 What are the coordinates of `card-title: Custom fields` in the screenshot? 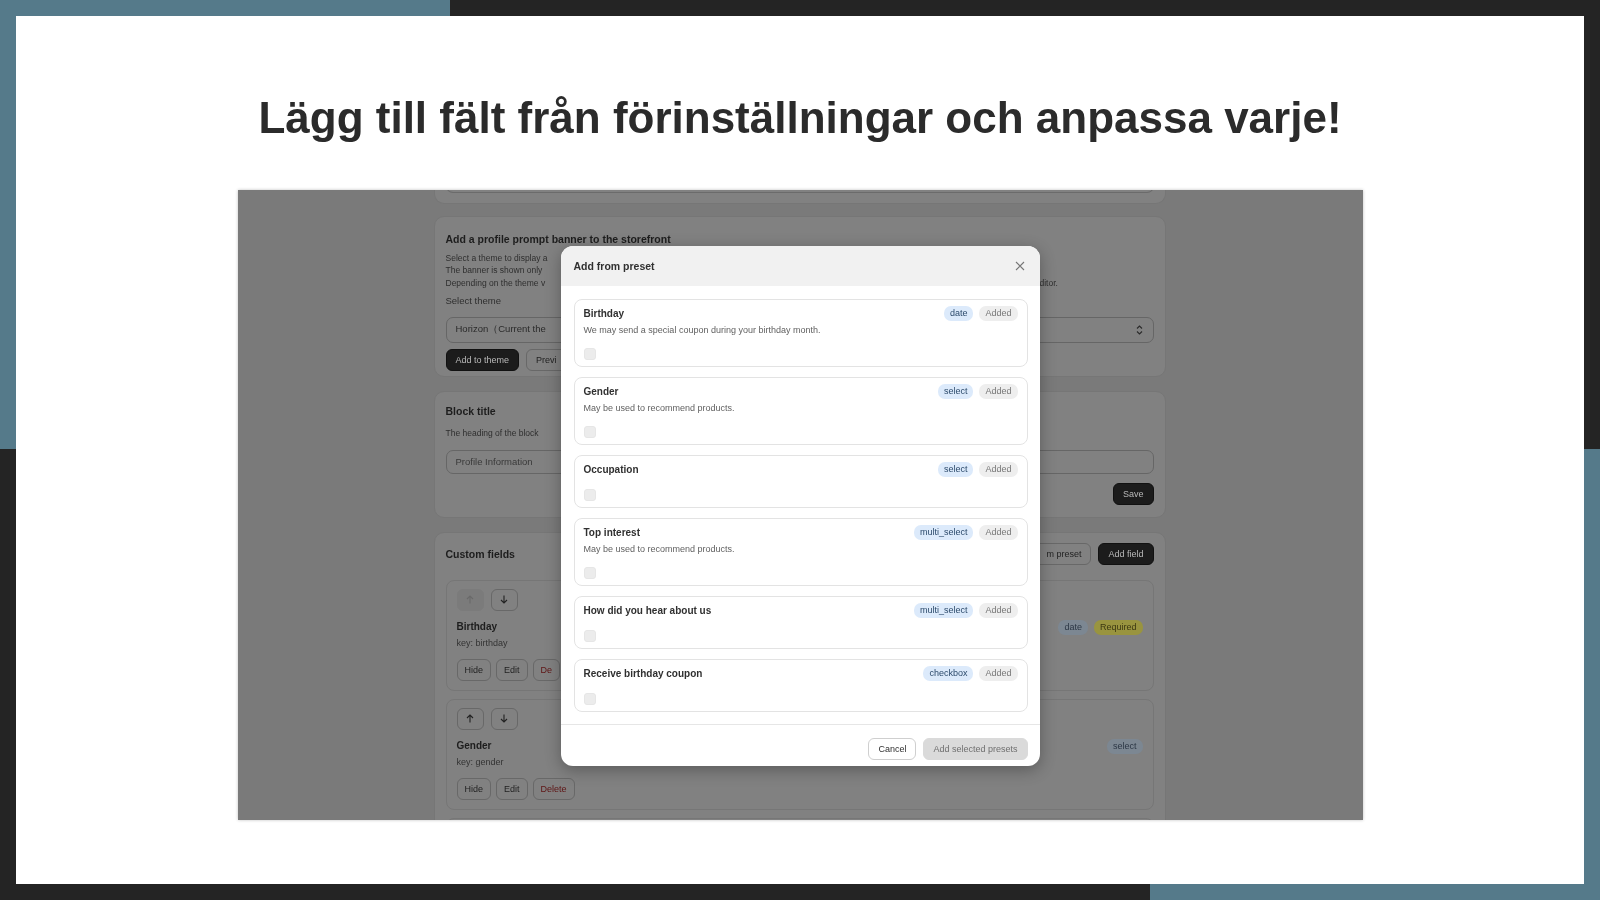 It's located at (480, 553).